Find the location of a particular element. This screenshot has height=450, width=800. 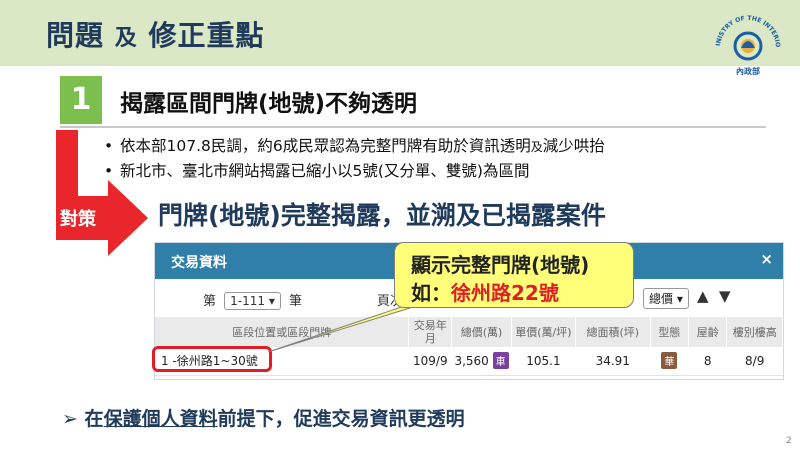

red-arrow-stem is located at coordinates (67, 167).